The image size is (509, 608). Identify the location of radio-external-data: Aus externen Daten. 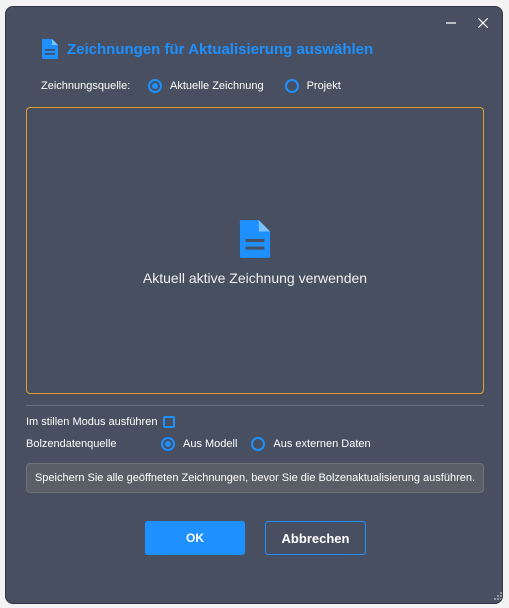
(311, 444).